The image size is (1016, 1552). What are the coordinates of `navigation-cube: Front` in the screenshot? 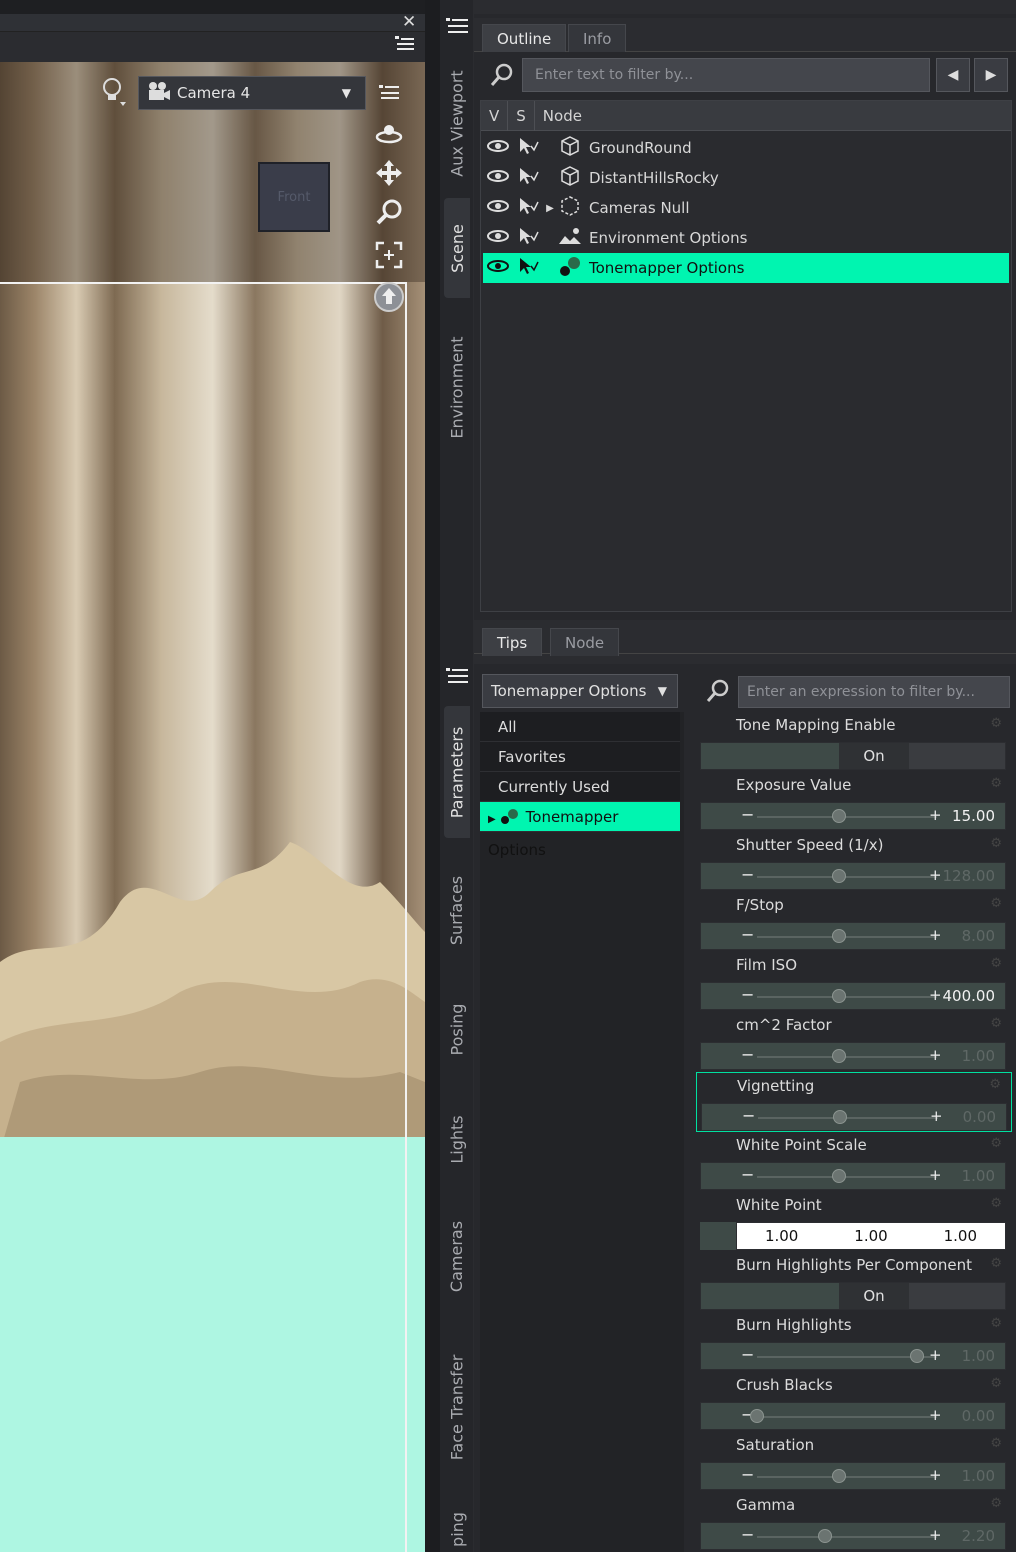 It's located at (294, 197).